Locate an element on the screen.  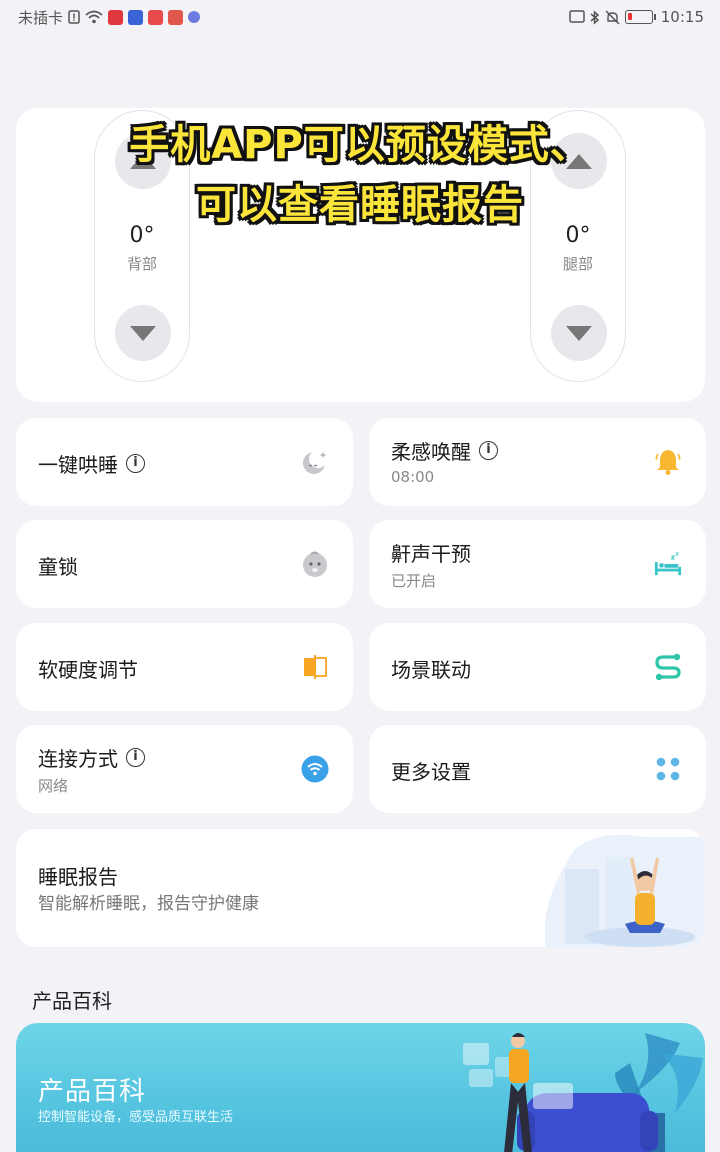
sleeping-bed-icon: zz is located at coordinates (668, 564).